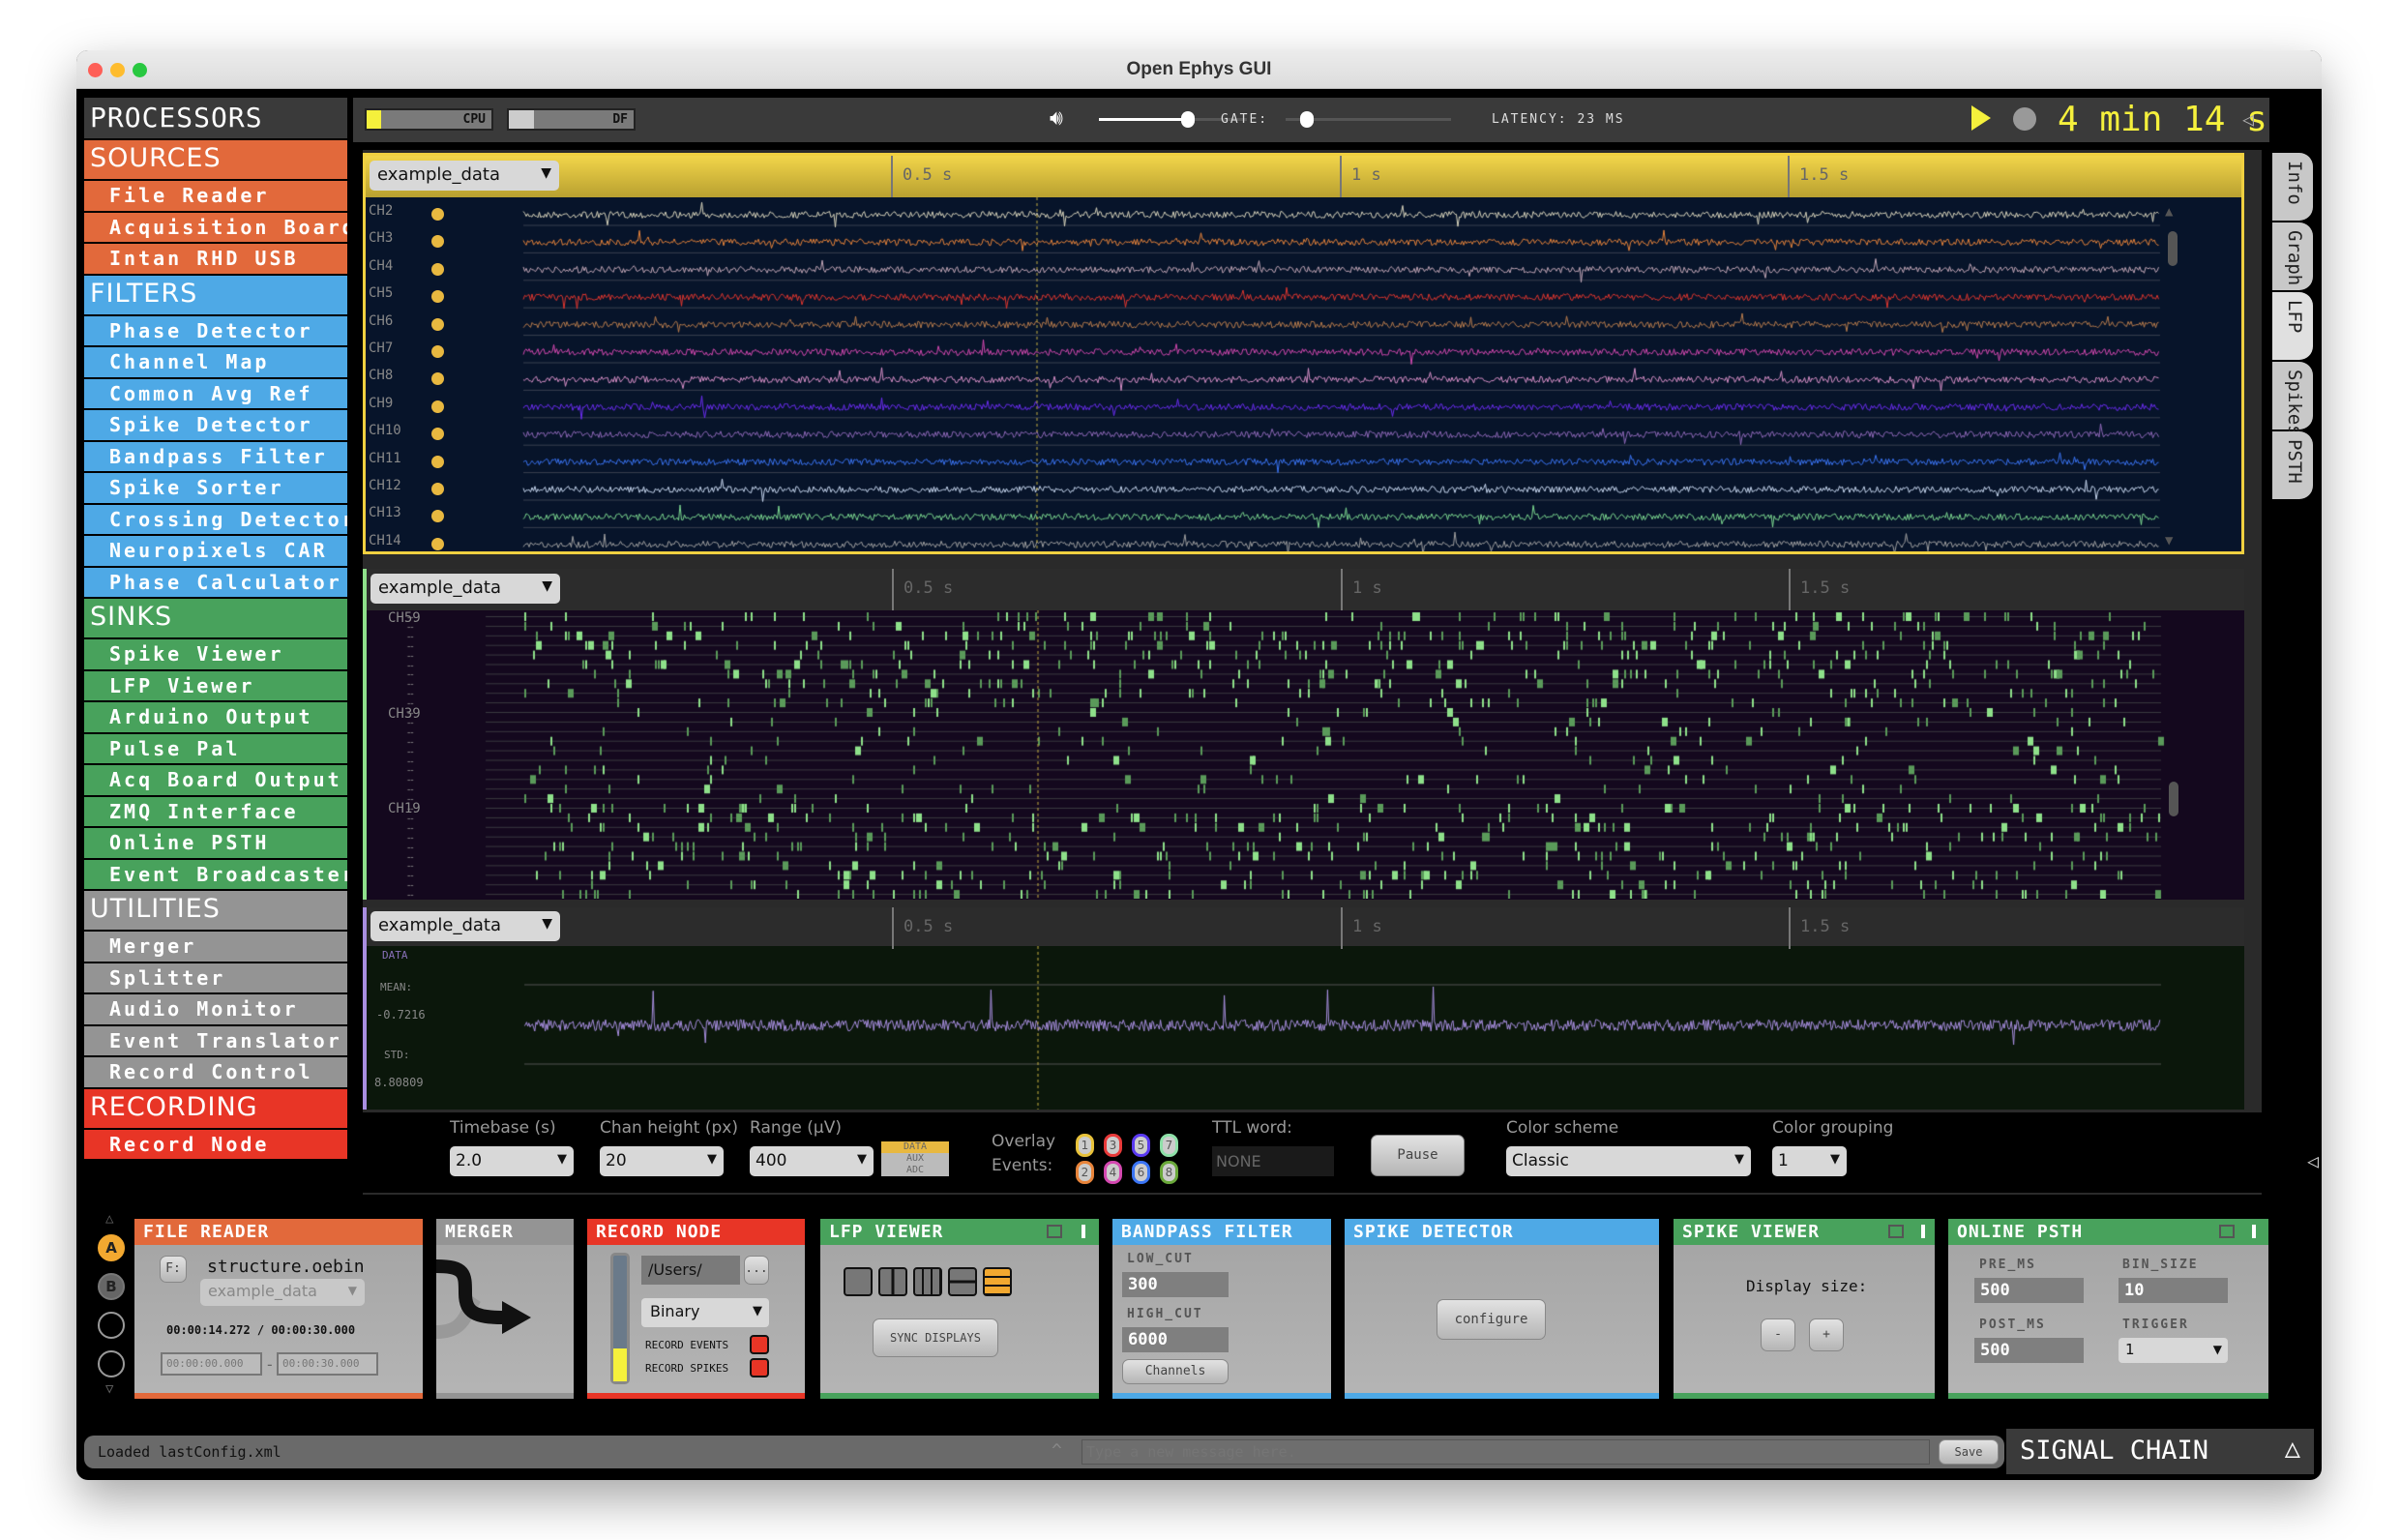 This screenshot has height=1540, width=2400. What do you see at coordinates (1169, 1145) in the screenshot?
I see `event-channel-7-button: 7` at bounding box center [1169, 1145].